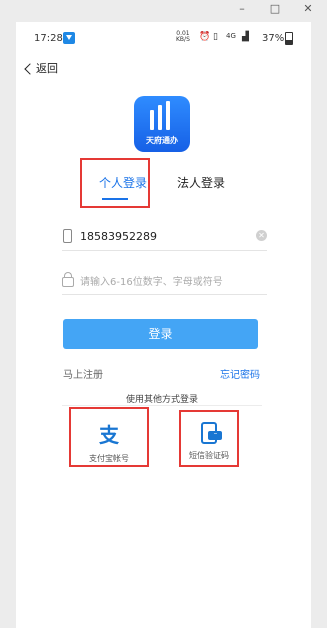 This screenshot has width=327, height=628. I want to click on lock-icon, so click(68, 279).